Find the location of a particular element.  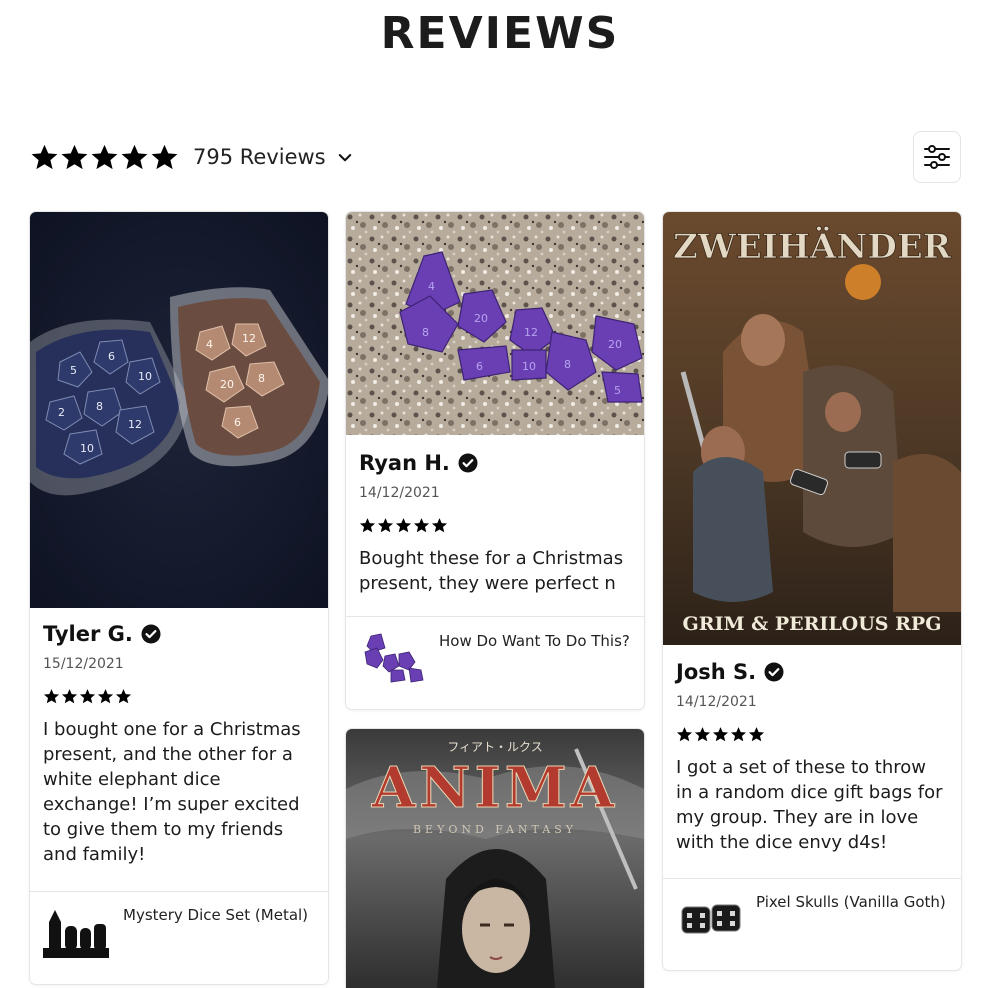

cover-title: ZWEIHÄNDER is located at coordinates (812, 246).